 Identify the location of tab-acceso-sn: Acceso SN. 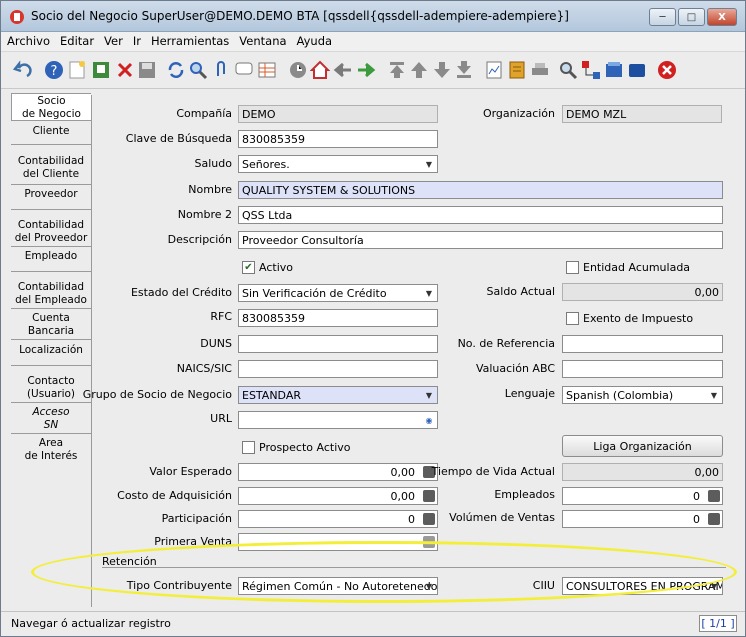
(51, 420).